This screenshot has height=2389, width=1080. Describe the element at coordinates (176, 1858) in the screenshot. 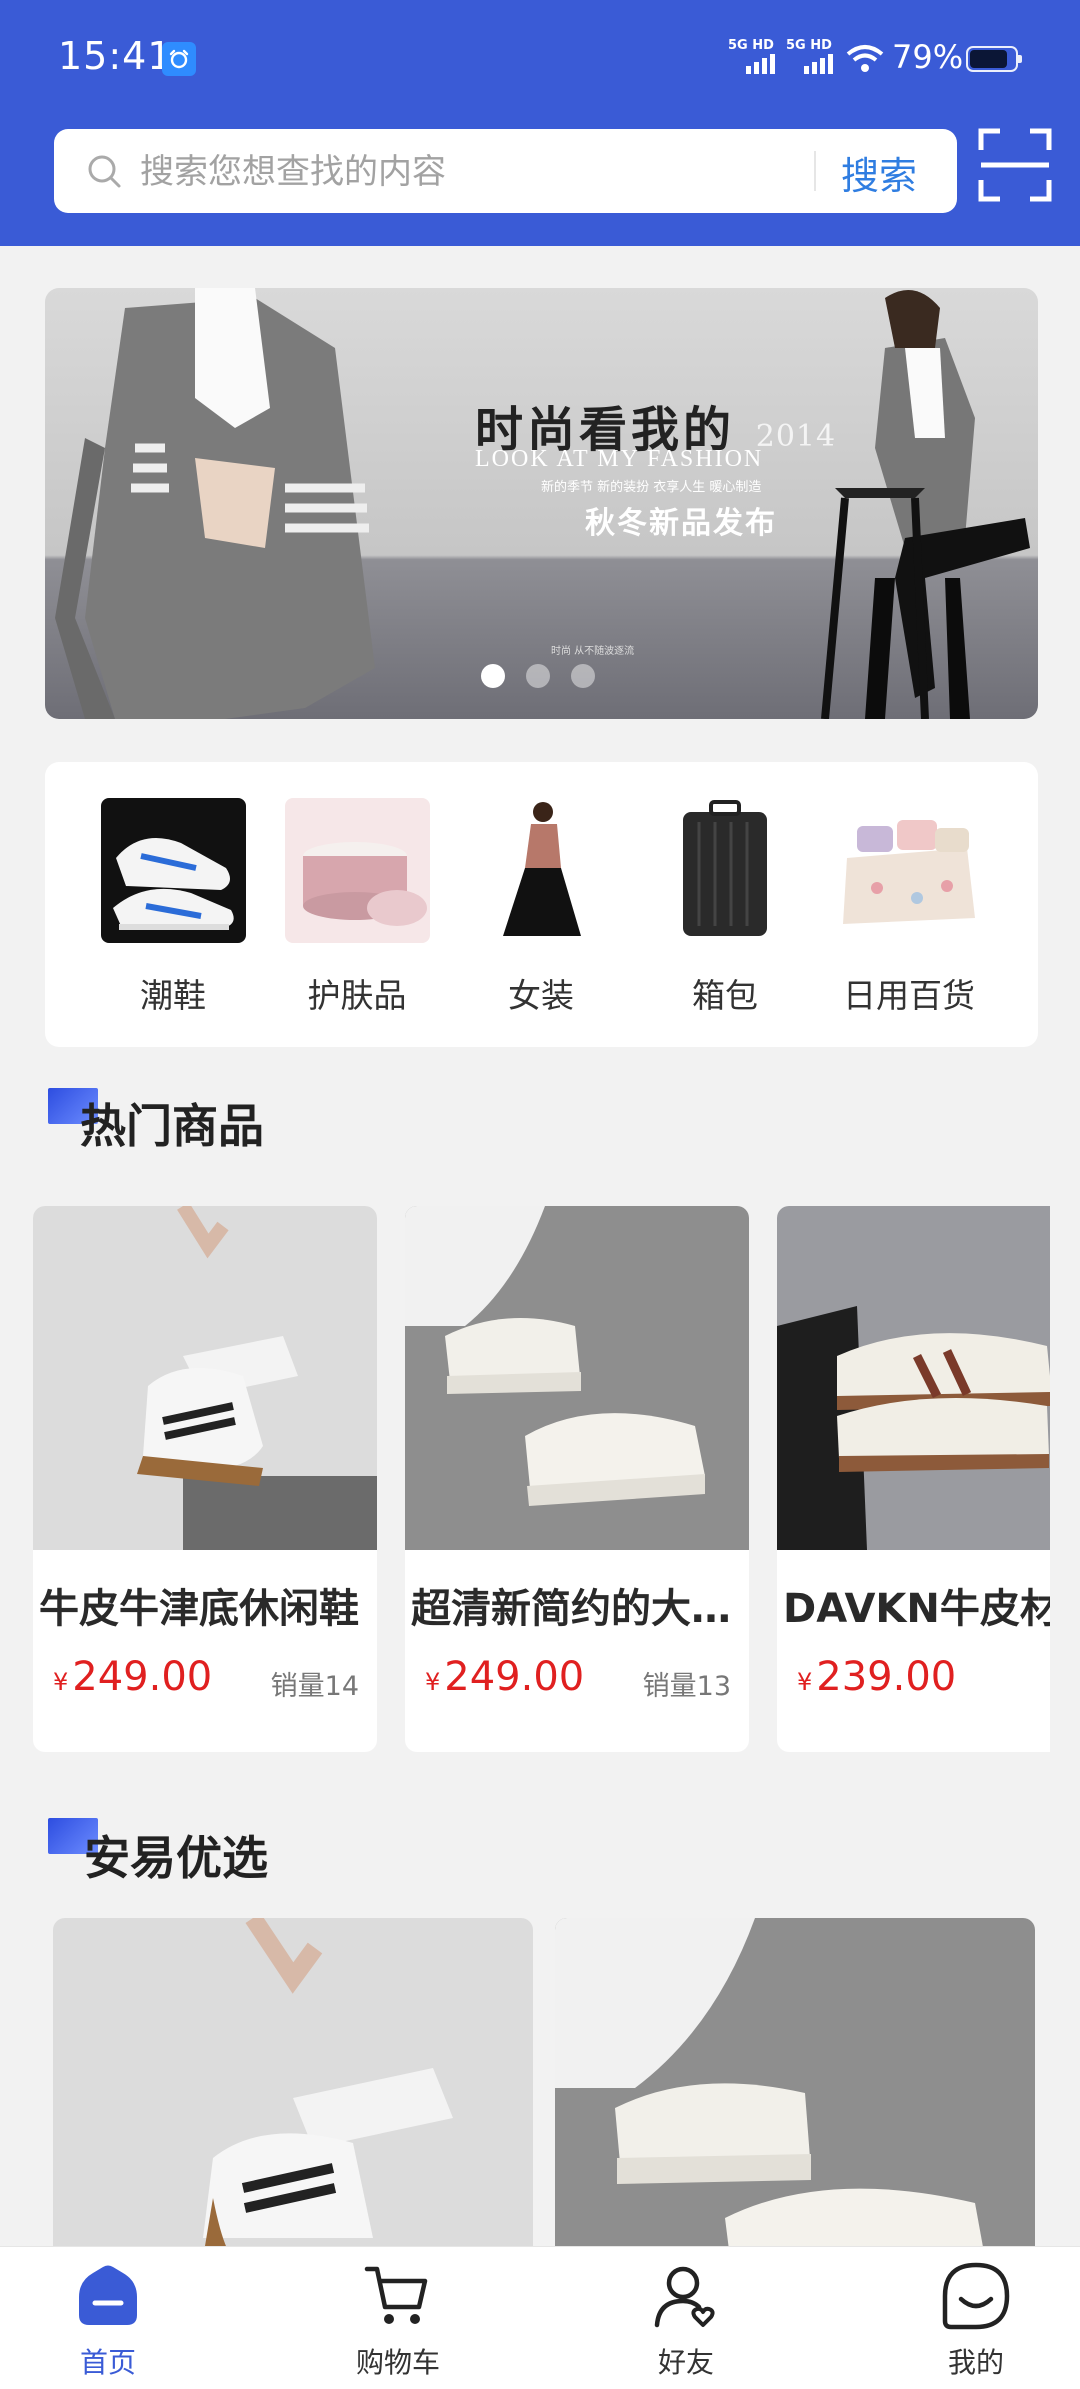

I see `picks-section-title: 安易优选` at that location.